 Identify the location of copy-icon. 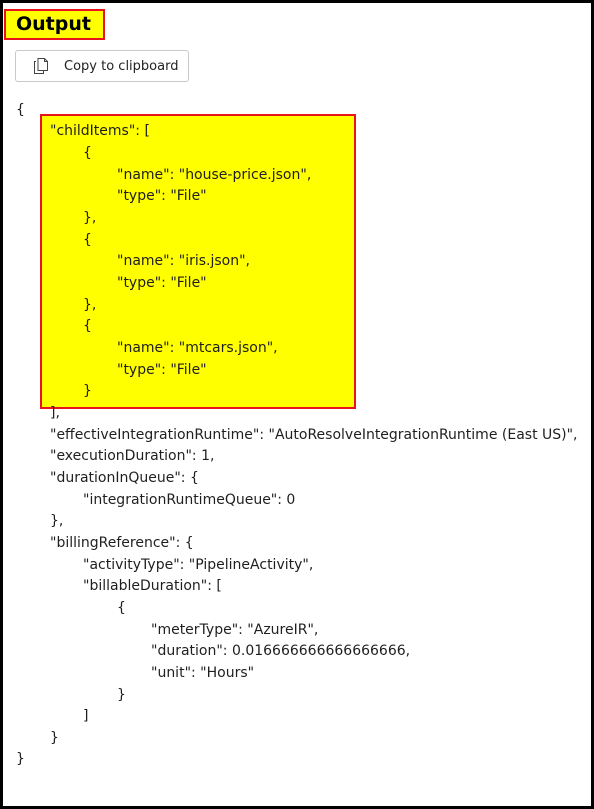
(41, 66).